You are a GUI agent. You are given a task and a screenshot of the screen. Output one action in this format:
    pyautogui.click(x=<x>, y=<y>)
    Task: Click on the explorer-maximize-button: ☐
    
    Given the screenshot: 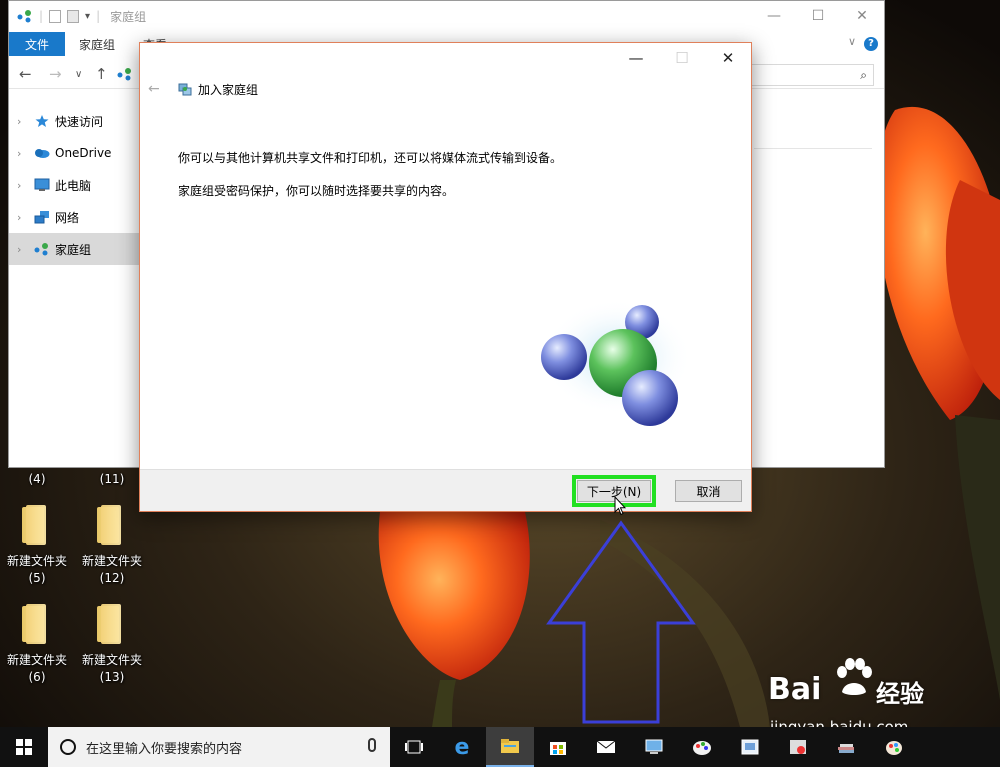 What is the action you would take?
    pyautogui.click(x=818, y=16)
    